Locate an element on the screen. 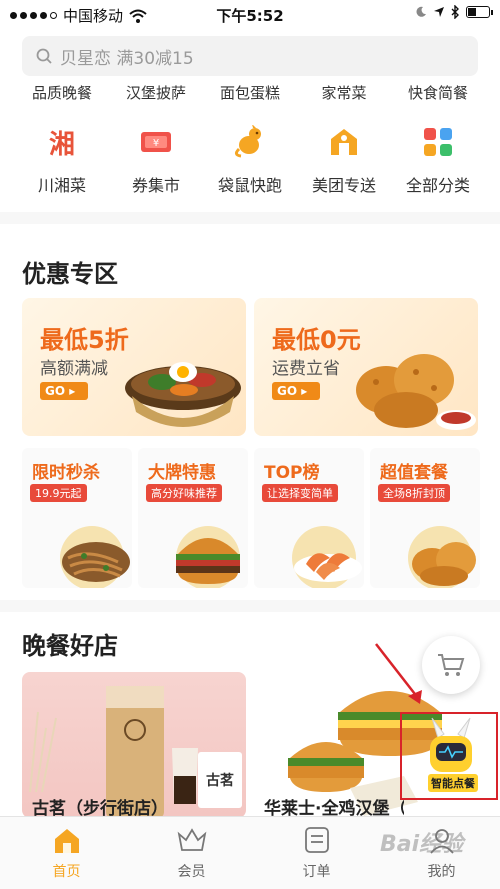 Image resolution: width=500 pixels, height=889 pixels. section-title-promo: 优惠专区 is located at coordinates (70, 274).